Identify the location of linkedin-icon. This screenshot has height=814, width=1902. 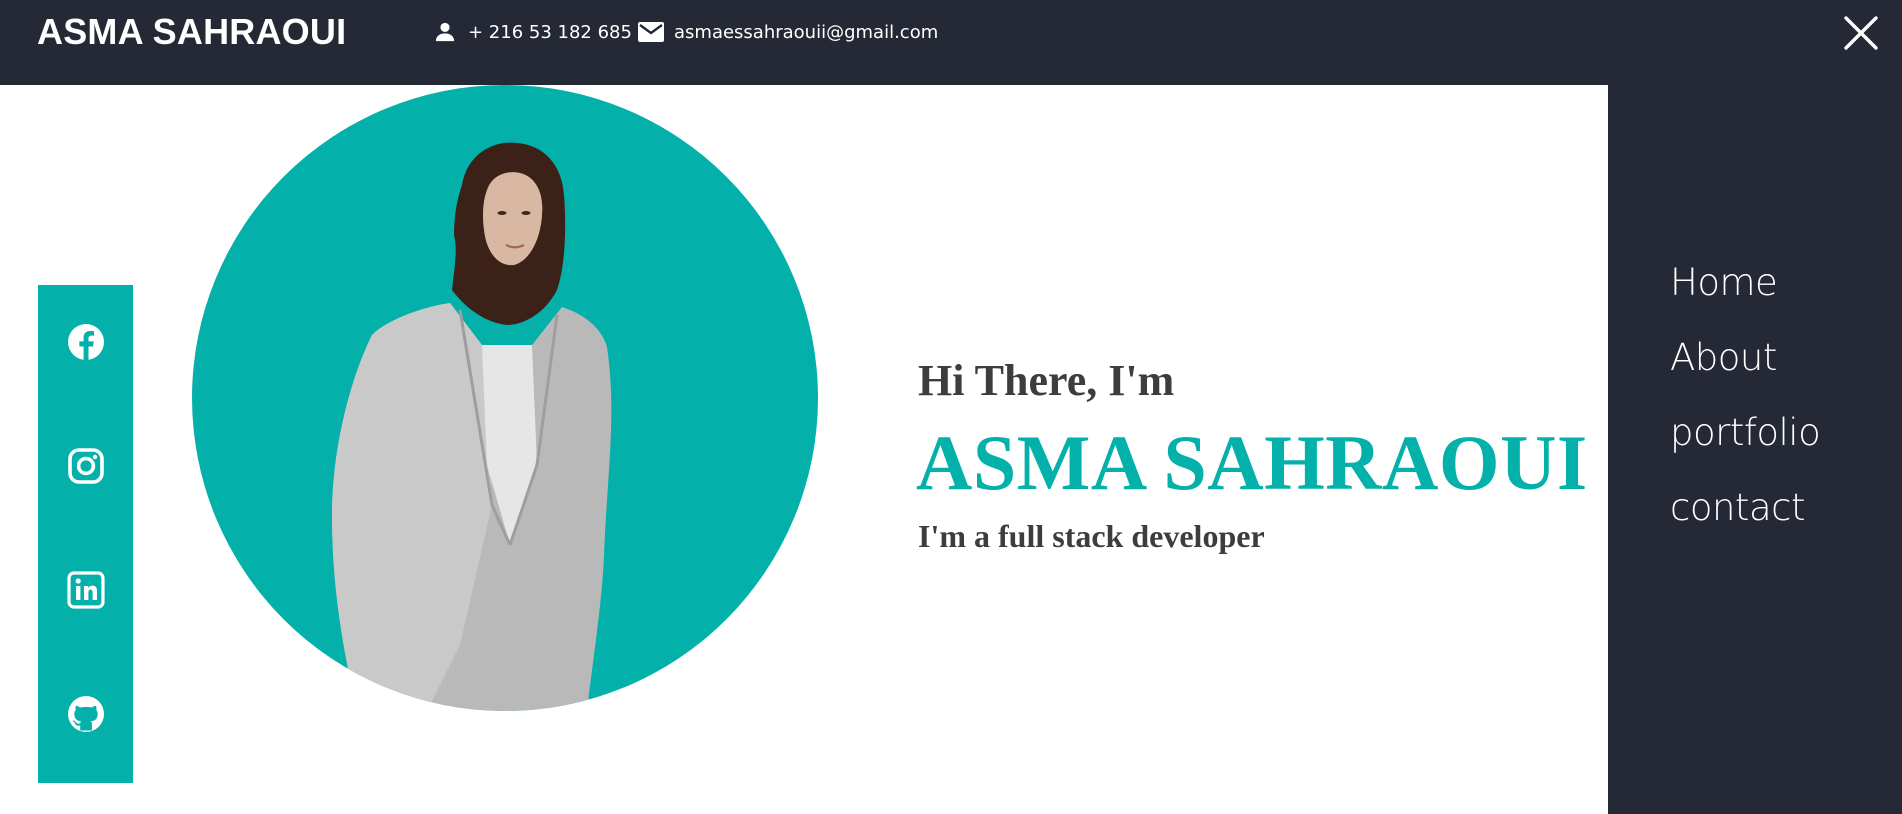
(86, 590).